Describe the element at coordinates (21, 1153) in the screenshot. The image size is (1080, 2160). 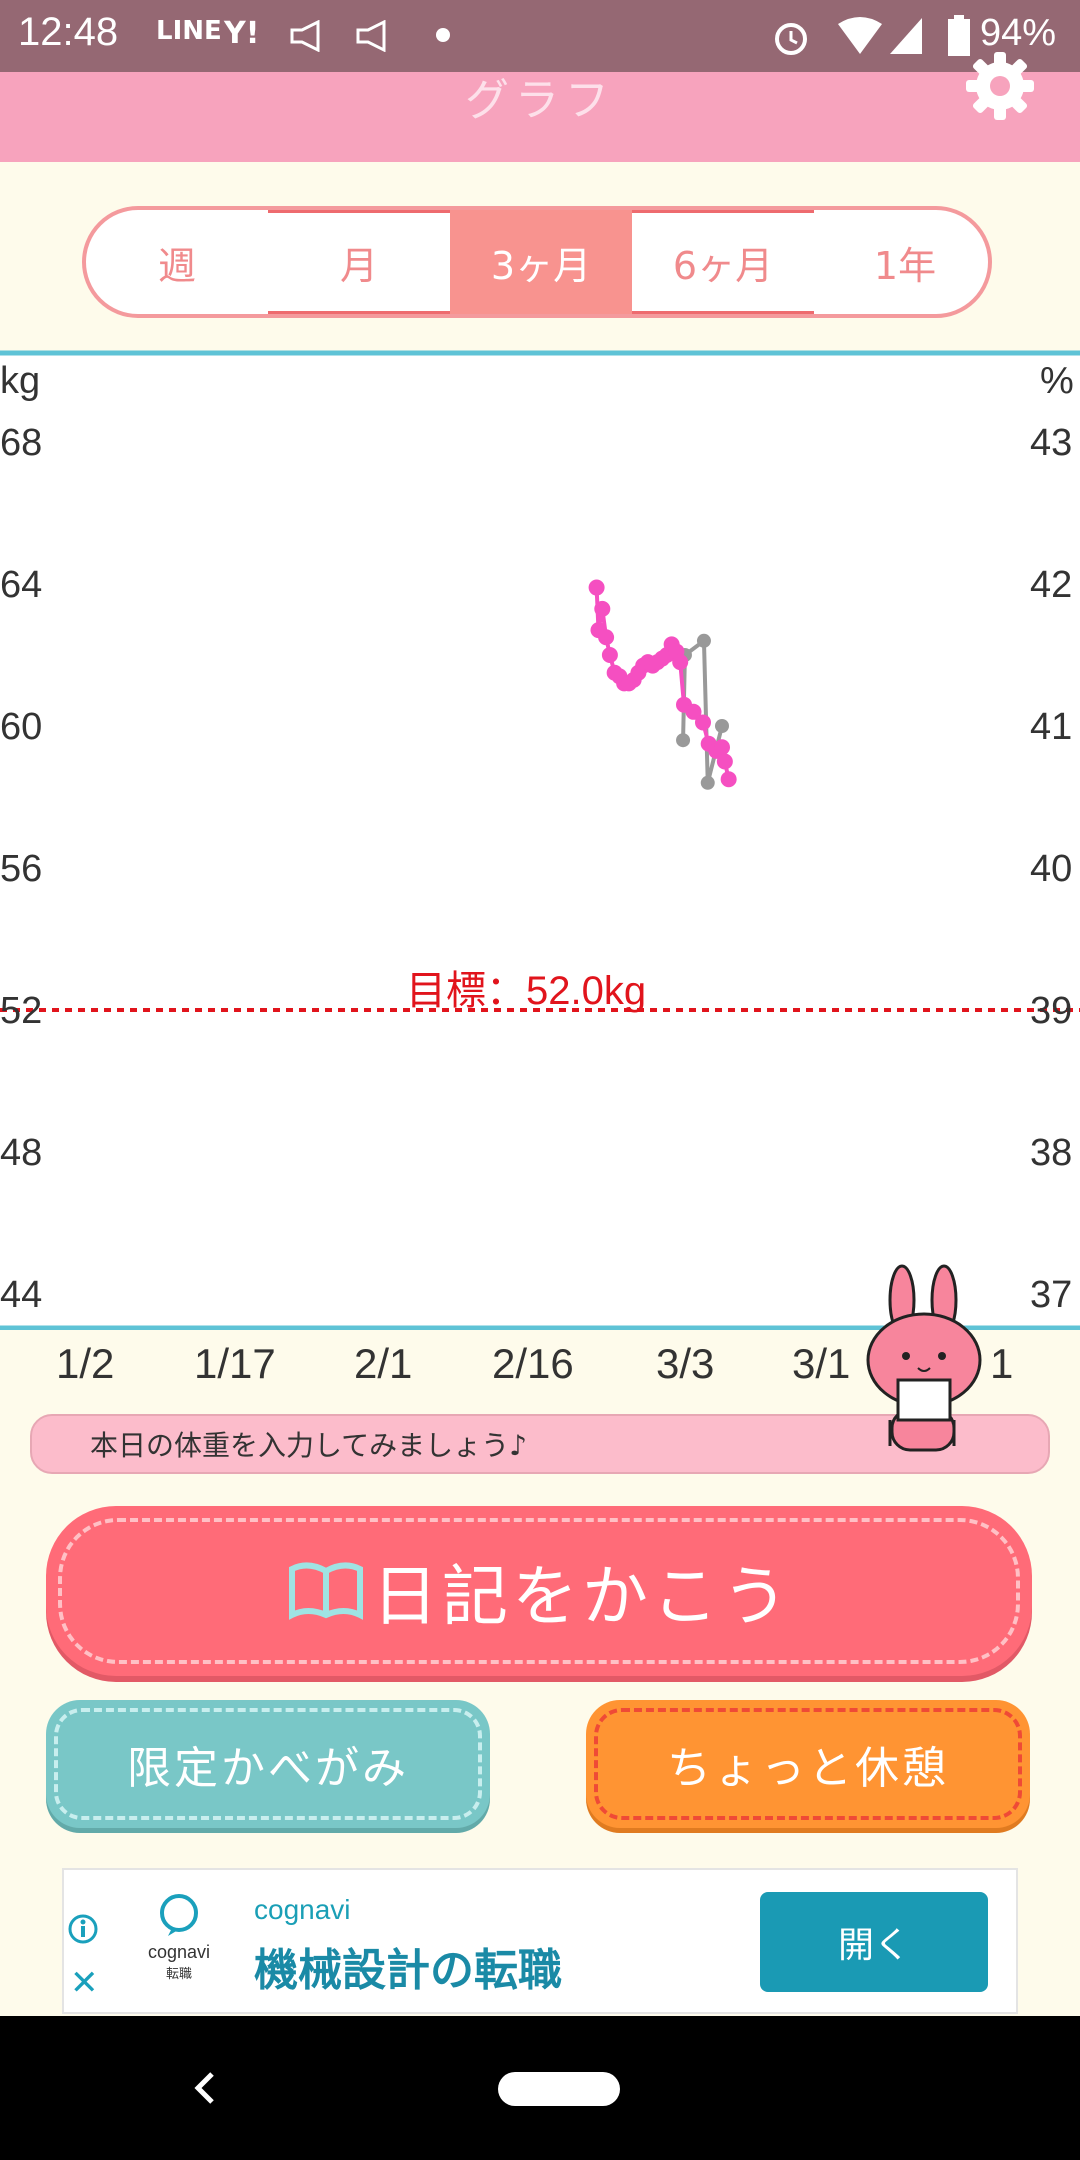
I see `left-tick: 48` at that location.